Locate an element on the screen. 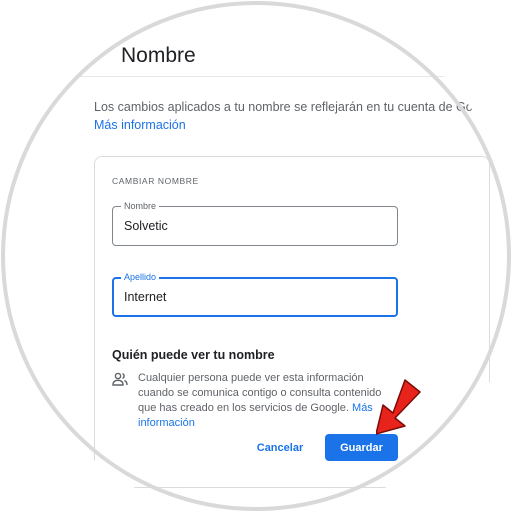 This screenshot has width=520, height=520. last-name-field: Apellido is located at coordinates (255, 294).